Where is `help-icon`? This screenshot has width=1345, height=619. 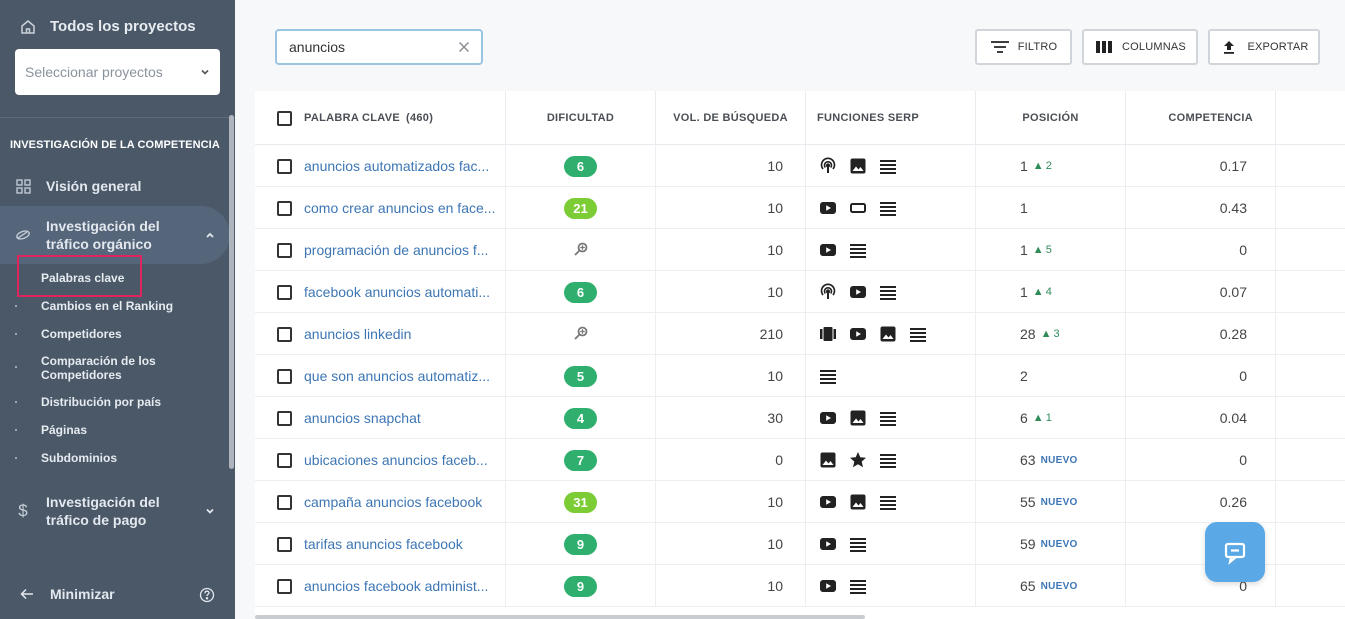 help-icon is located at coordinates (207, 595).